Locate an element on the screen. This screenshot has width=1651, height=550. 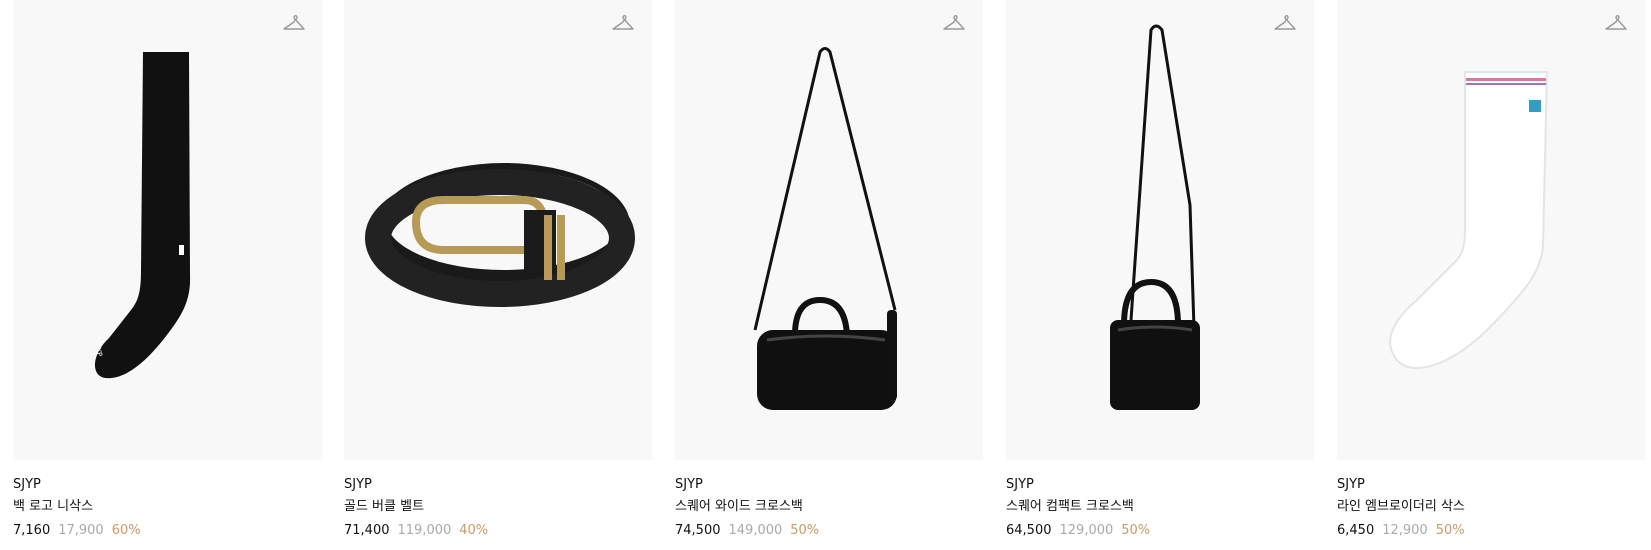
product-info: SJYP 백 로고 니삭스 7,160 17,900 60% is located at coordinates (168, 499).